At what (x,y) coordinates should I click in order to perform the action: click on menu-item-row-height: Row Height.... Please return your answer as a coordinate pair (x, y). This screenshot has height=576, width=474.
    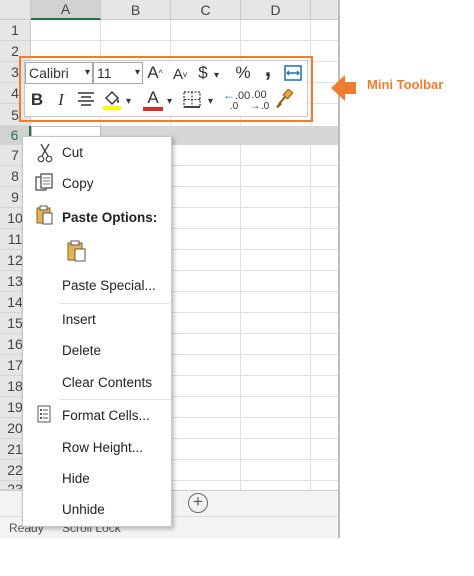
    Looking at the image, I should click on (102, 447).